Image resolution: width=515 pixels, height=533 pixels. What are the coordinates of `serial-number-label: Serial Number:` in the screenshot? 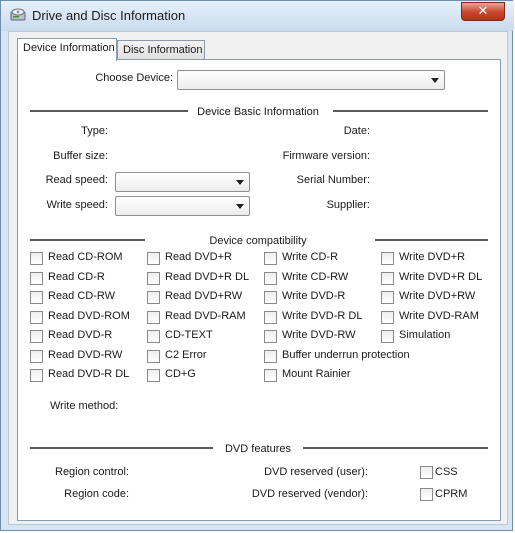 It's located at (333, 180).